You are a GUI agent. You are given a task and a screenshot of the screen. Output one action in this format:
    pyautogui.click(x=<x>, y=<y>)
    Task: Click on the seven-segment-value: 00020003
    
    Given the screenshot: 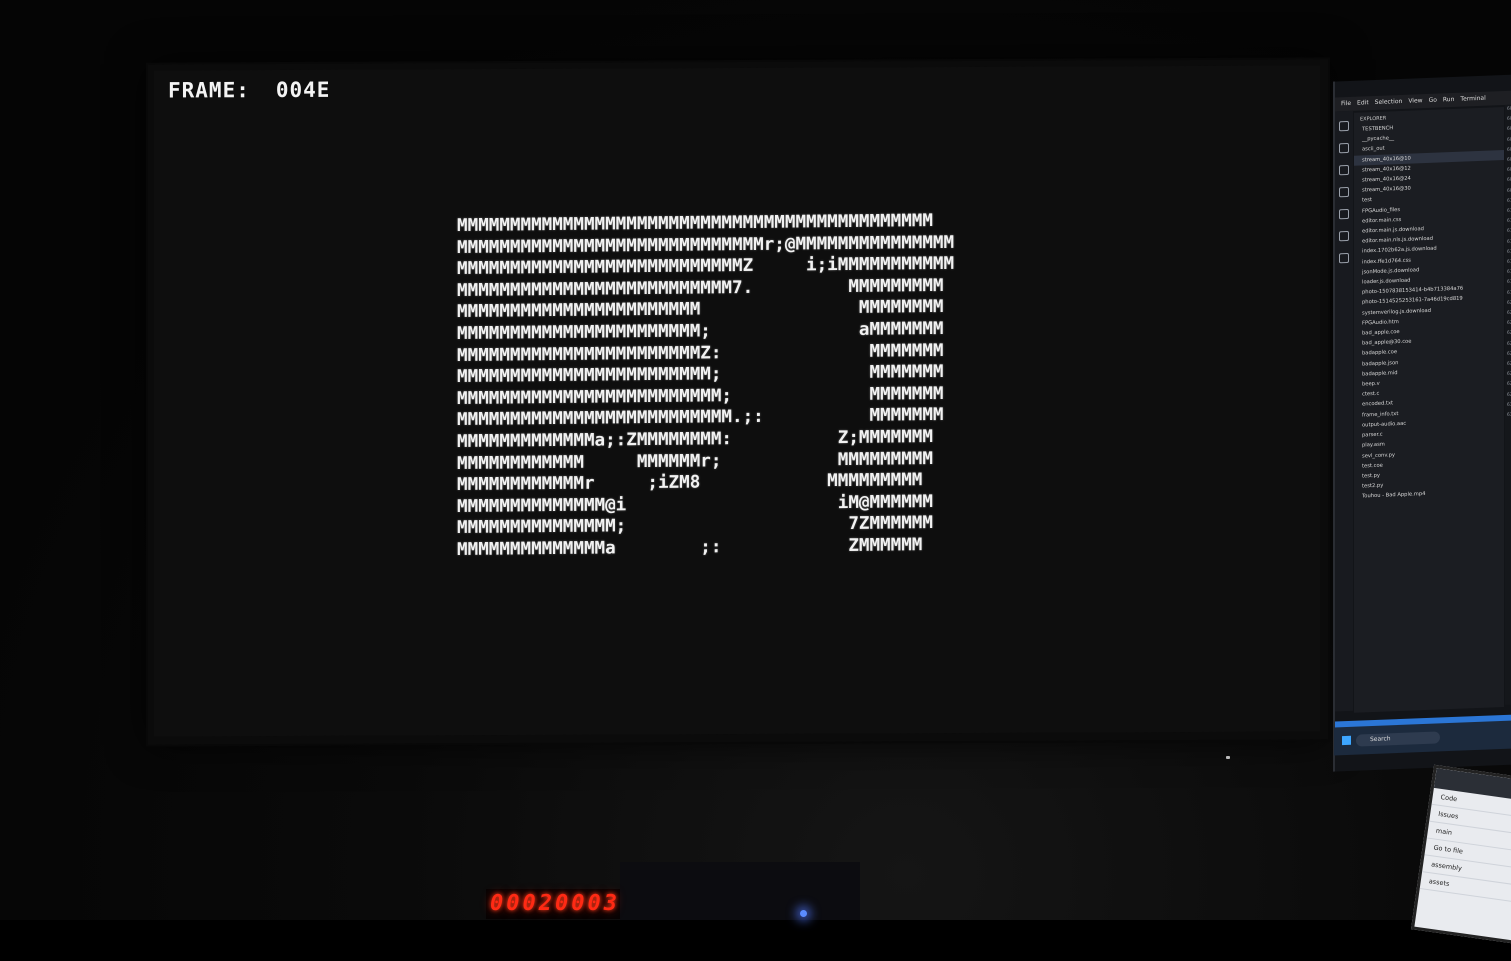 What is the action you would take?
    pyautogui.click(x=555, y=903)
    